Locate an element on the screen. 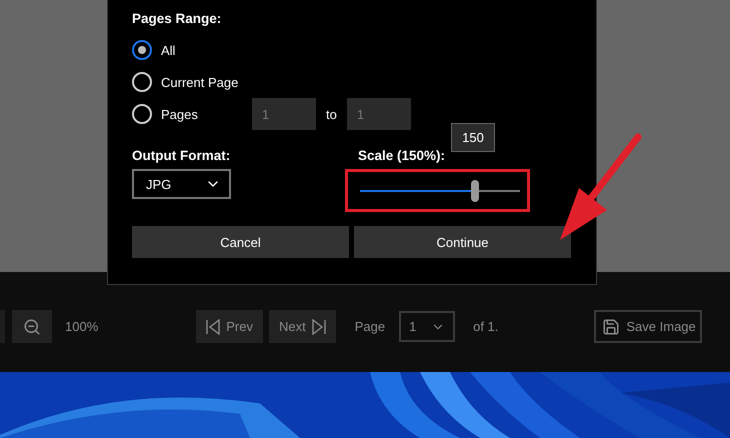 This screenshot has width=730, height=438. page-select: 1 is located at coordinates (427, 326).